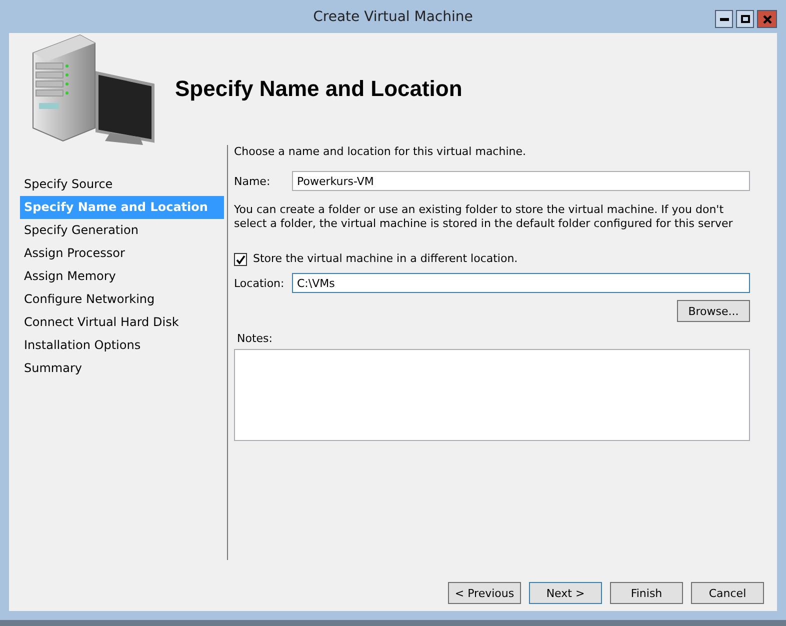 The image size is (786, 626). I want to click on store-checkbox, so click(240, 259).